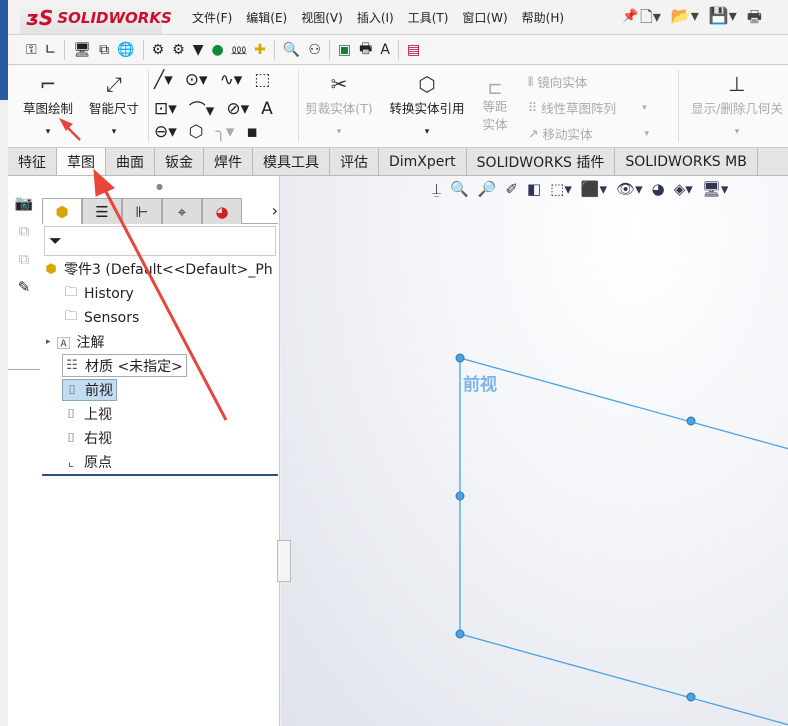 The height and width of the screenshot is (726, 788). Describe the element at coordinates (480, 385) in the screenshot. I see `plane-label: 前视` at that location.